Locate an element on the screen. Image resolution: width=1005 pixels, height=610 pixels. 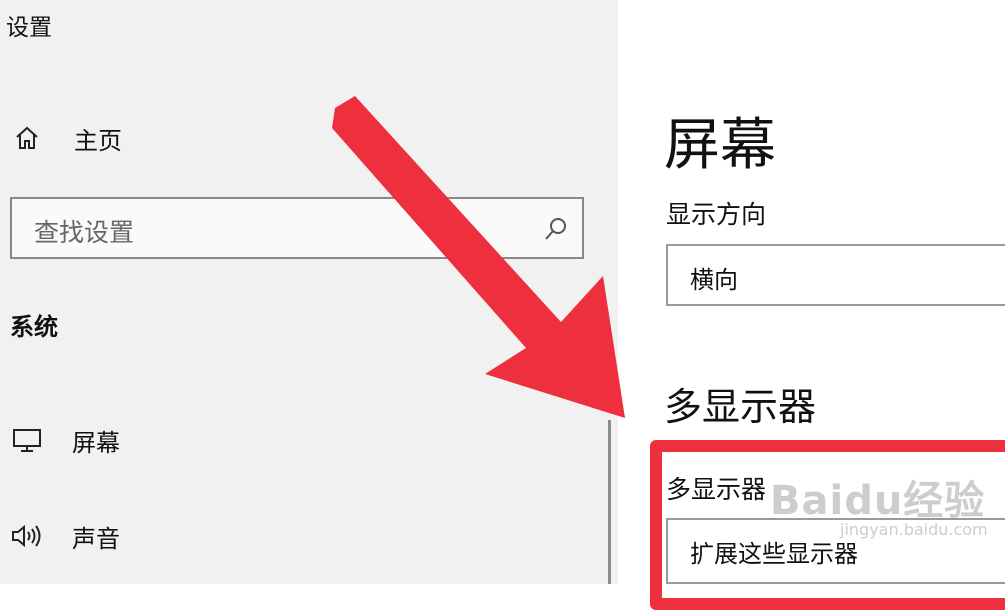
home-icon is located at coordinates (27, 138).